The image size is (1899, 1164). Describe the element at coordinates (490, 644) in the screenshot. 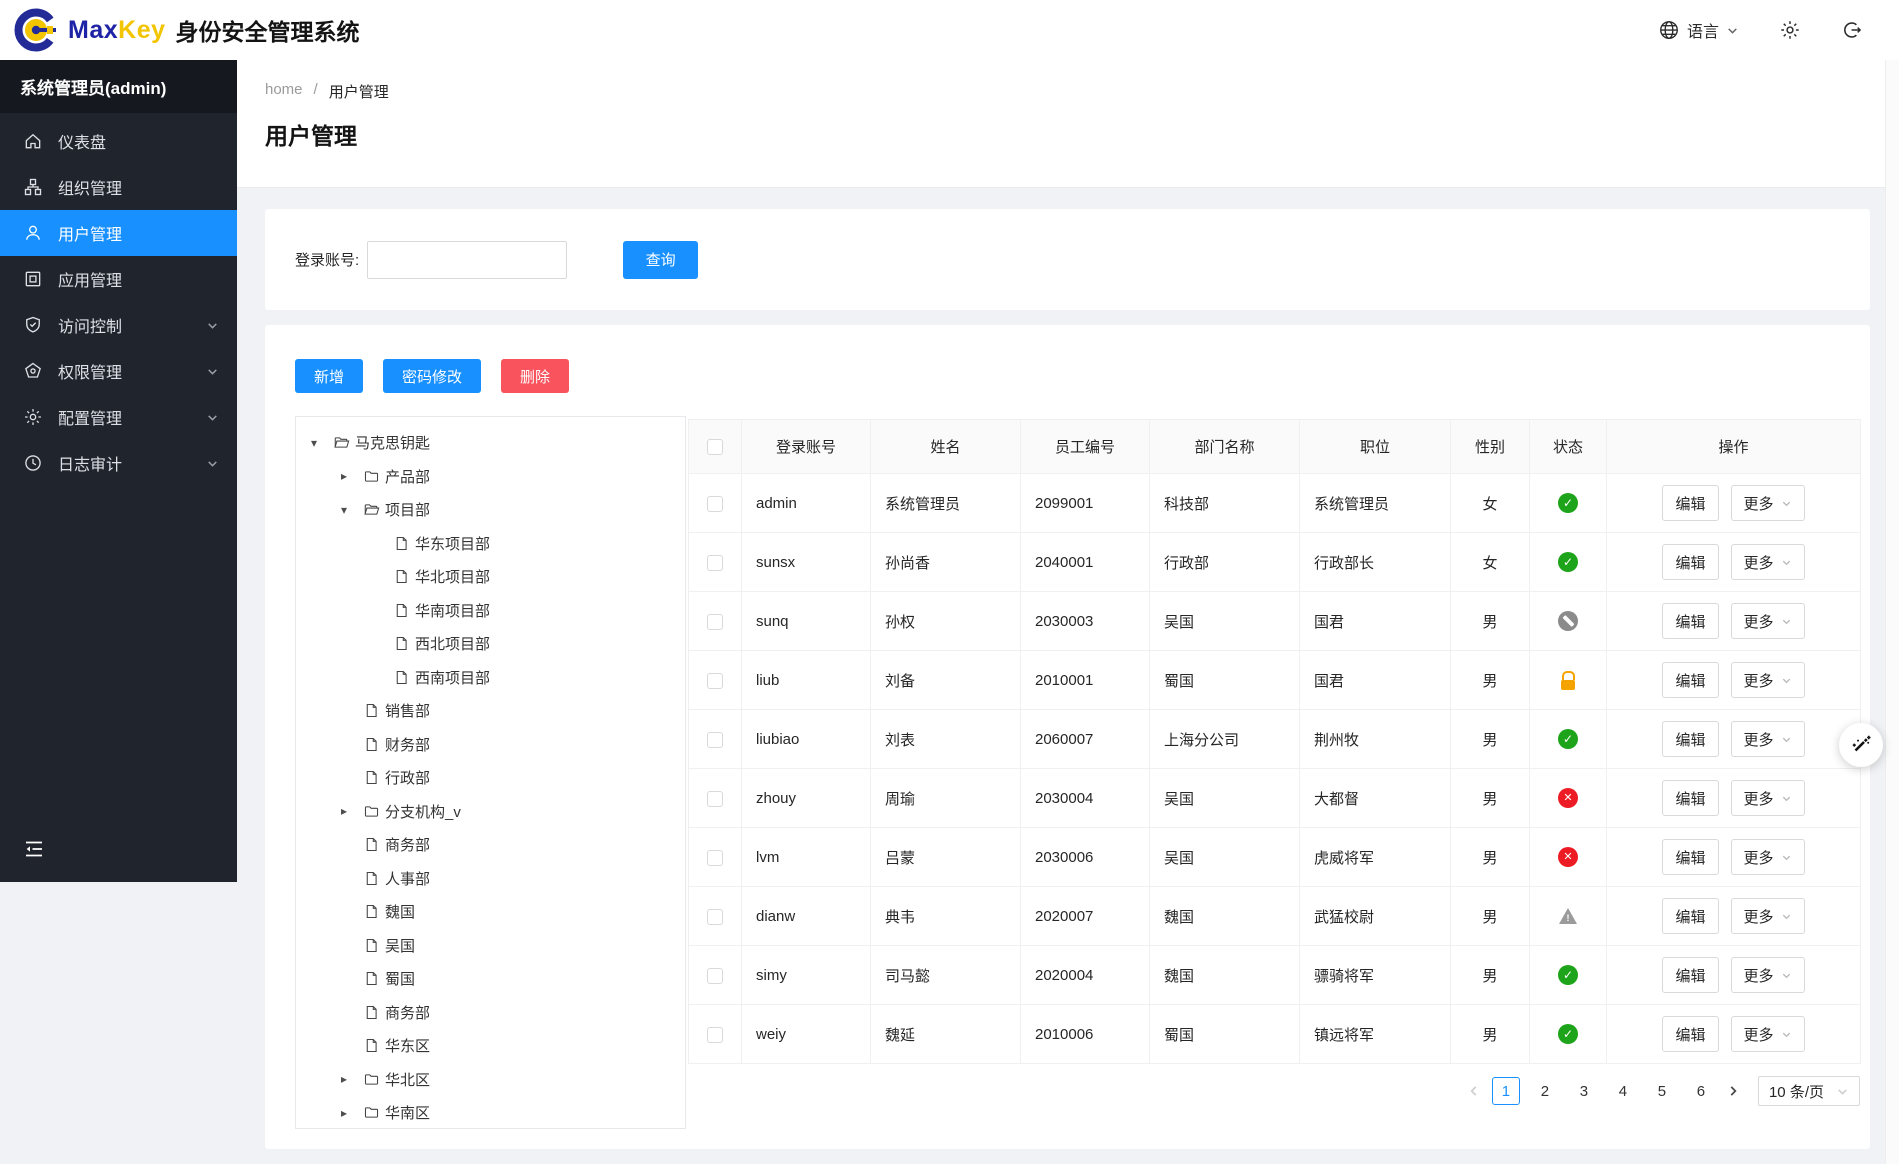

I see `tree-node: 西北项目部` at that location.